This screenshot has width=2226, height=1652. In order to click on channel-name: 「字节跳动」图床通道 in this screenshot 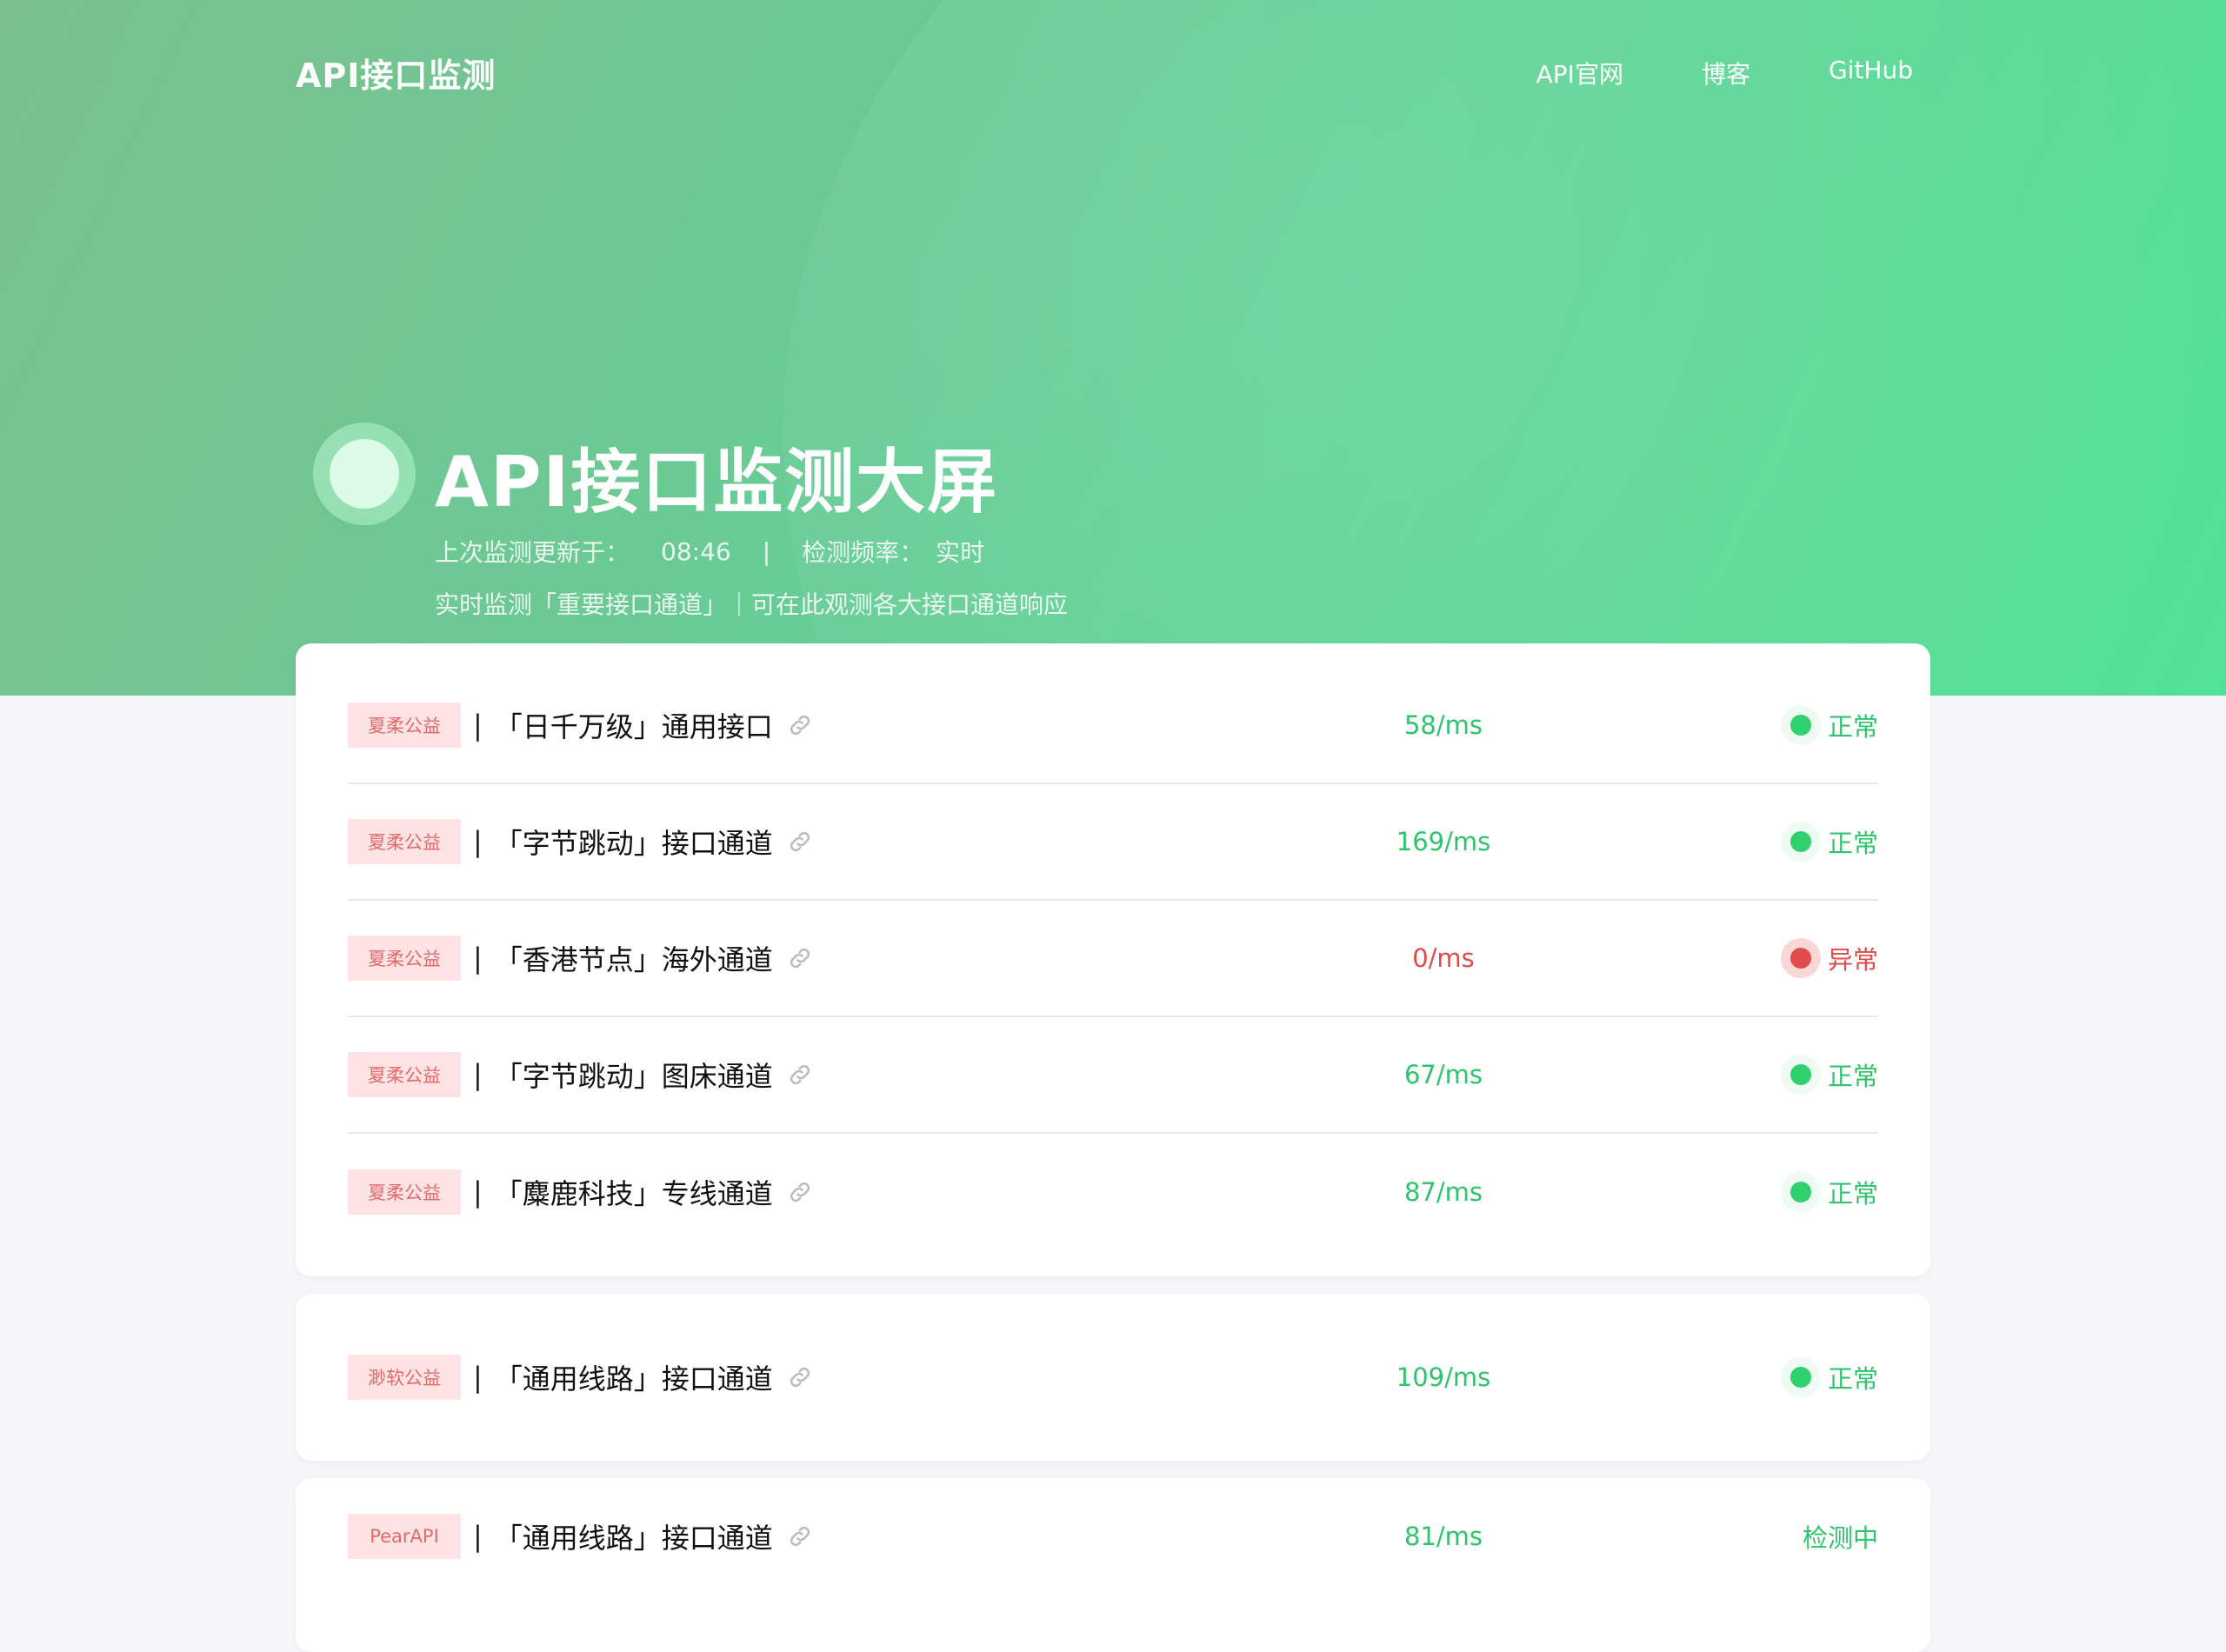, I will do `click(633, 1076)`.